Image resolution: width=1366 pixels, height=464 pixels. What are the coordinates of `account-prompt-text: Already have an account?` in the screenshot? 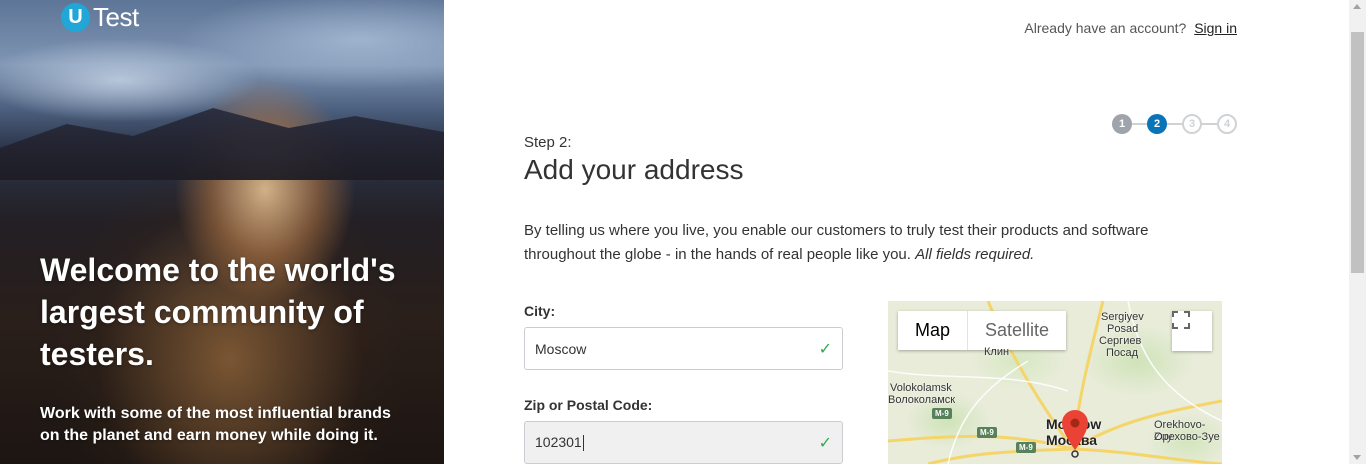 It's located at (1105, 28).